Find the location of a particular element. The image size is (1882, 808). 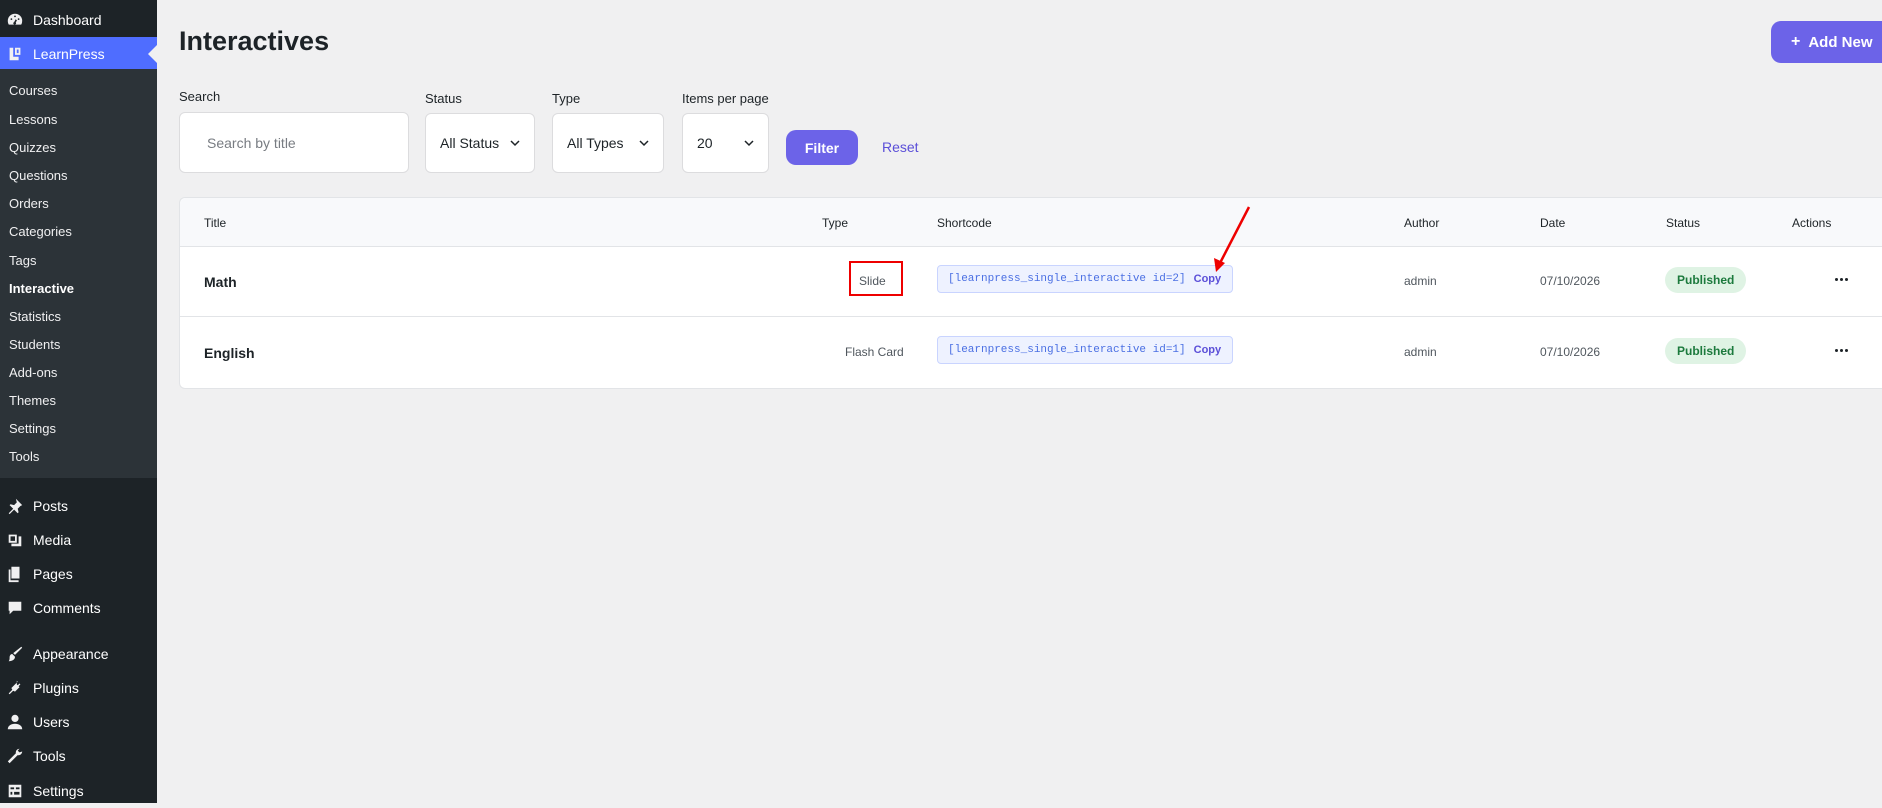

submenu-orders: Orders is located at coordinates (29, 203).